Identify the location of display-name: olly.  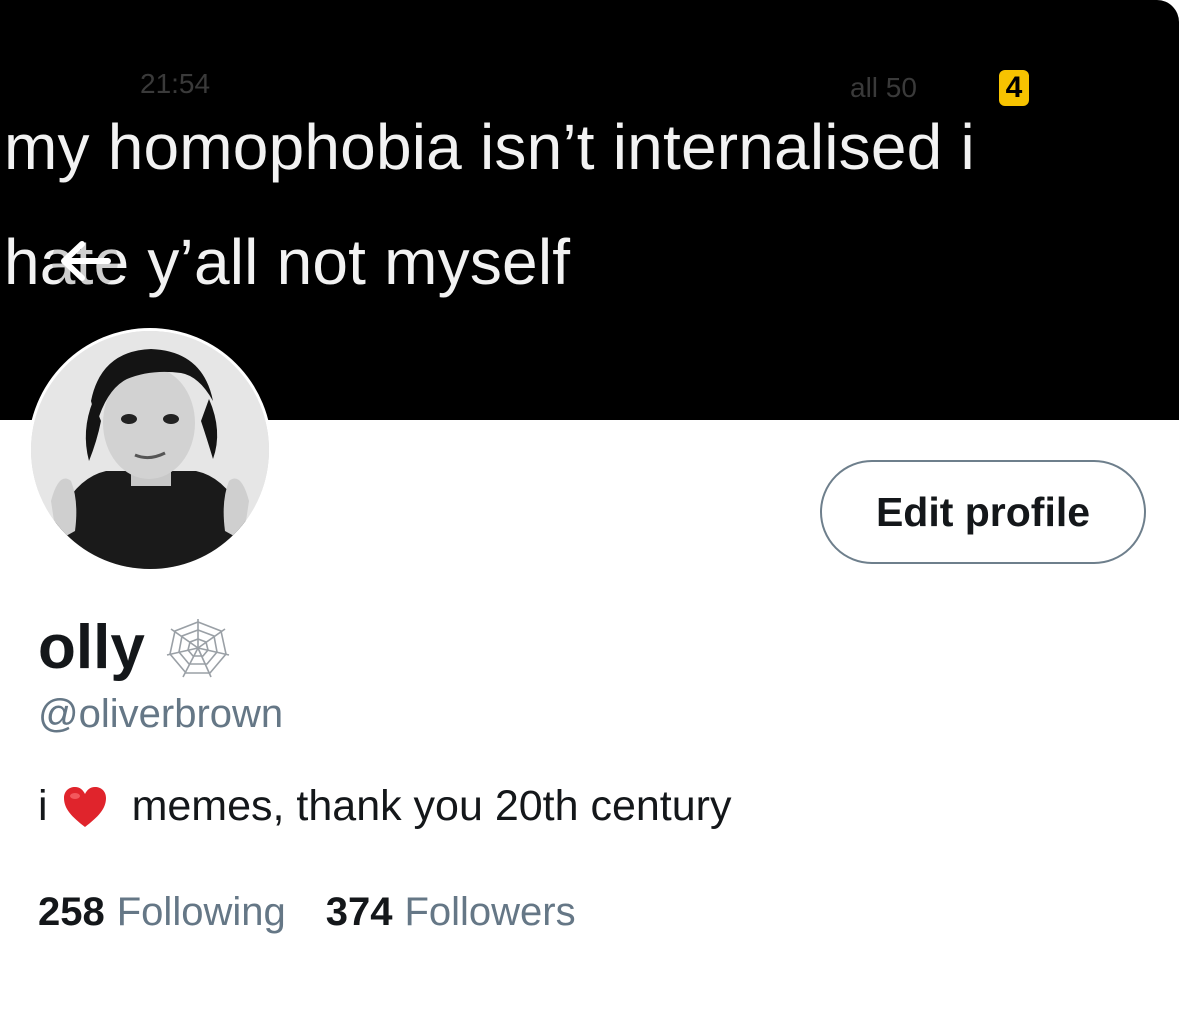
(91, 647).